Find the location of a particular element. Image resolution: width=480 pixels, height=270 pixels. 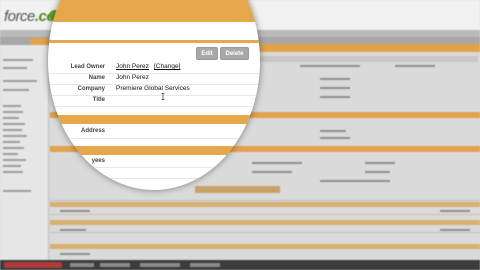

company-label: Company is located at coordinates (91, 89).